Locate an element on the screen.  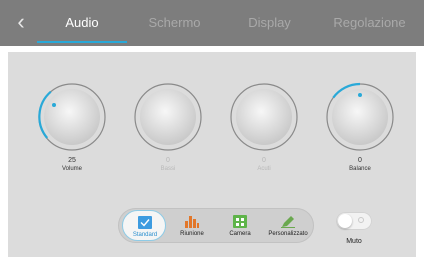
preset-camera: Camera is located at coordinates (240, 225).